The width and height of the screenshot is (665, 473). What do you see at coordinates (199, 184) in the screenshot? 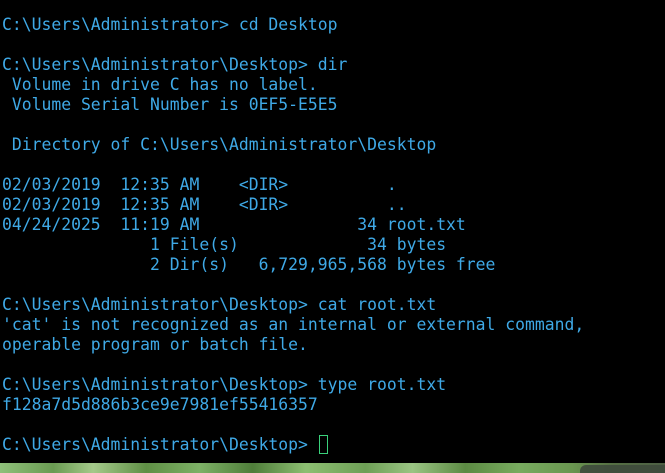
I see `dir-entry-current: 02/03/2019 12:35 AM <DIR> .` at bounding box center [199, 184].